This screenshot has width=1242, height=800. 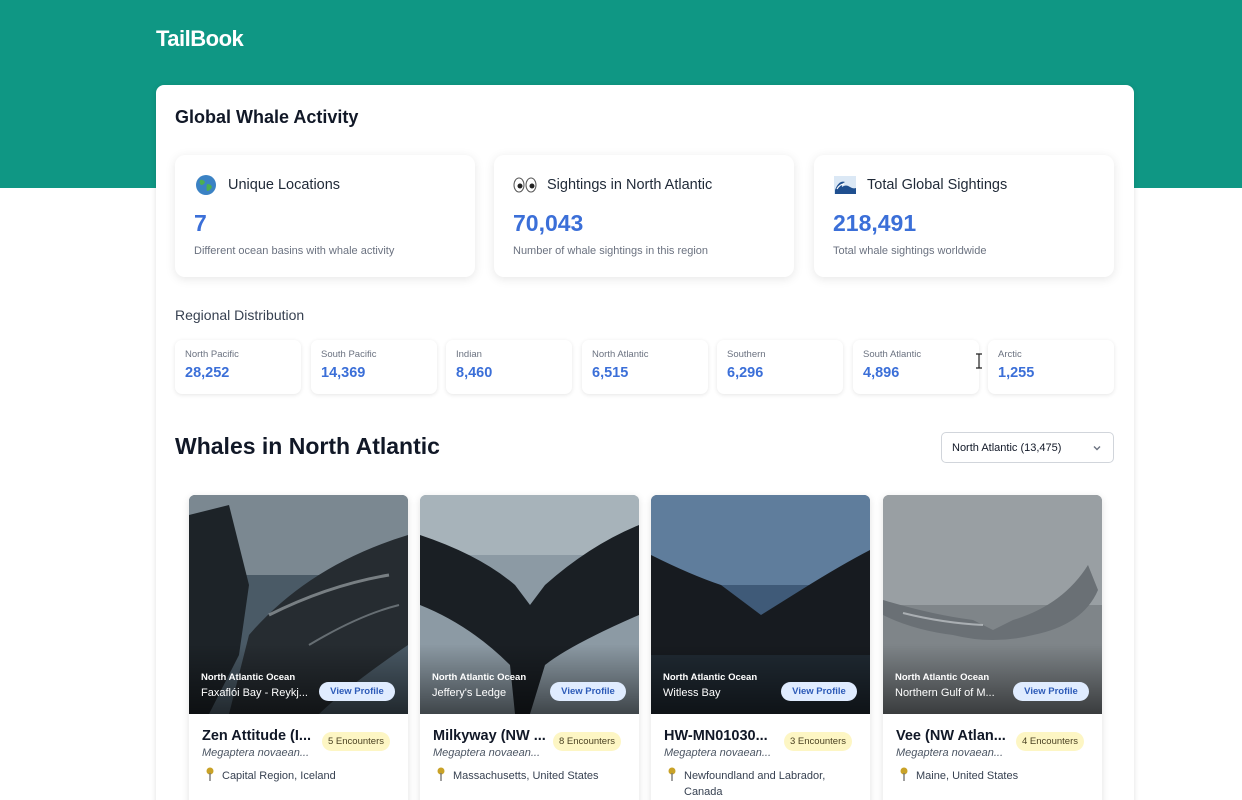 I want to click on stat-value: 218,491, so click(x=875, y=223).